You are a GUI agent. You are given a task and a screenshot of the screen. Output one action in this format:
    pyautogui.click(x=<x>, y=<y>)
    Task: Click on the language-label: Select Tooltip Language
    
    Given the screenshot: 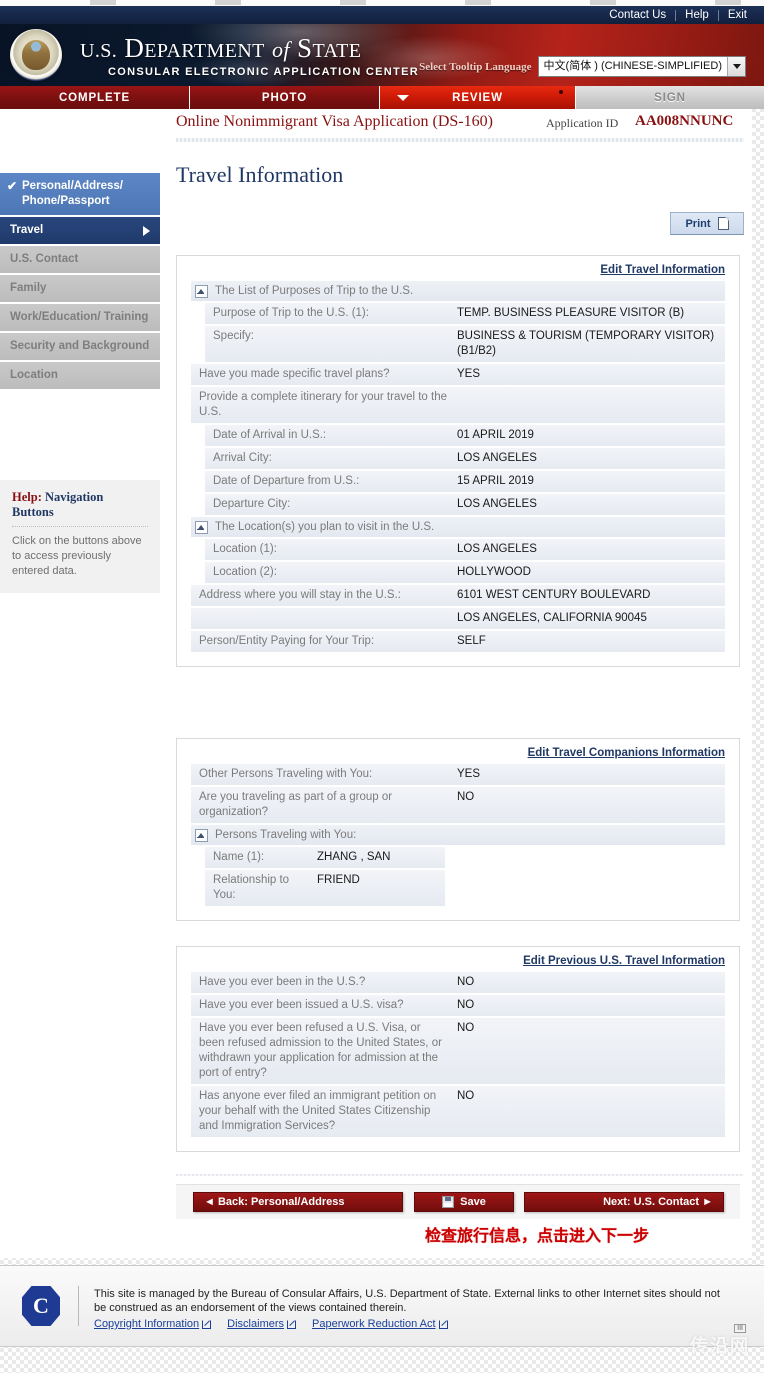 What is the action you would take?
    pyautogui.click(x=475, y=66)
    